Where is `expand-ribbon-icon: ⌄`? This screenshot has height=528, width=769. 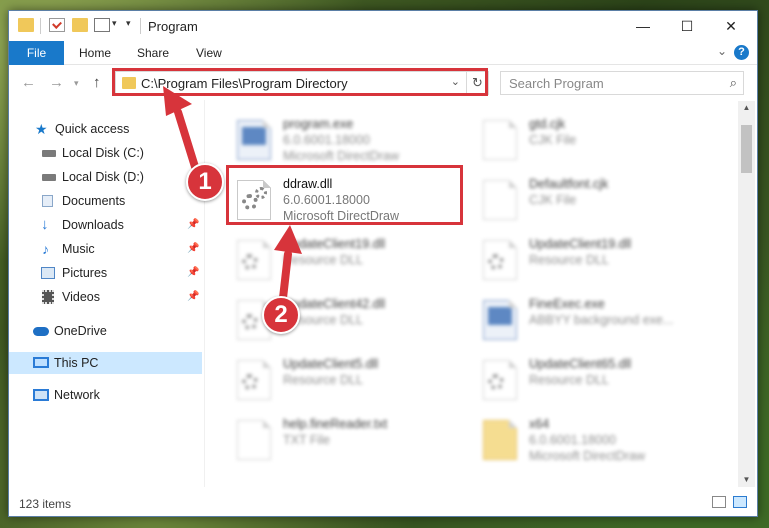 expand-ribbon-icon: ⌄ is located at coordinates (722, 51).